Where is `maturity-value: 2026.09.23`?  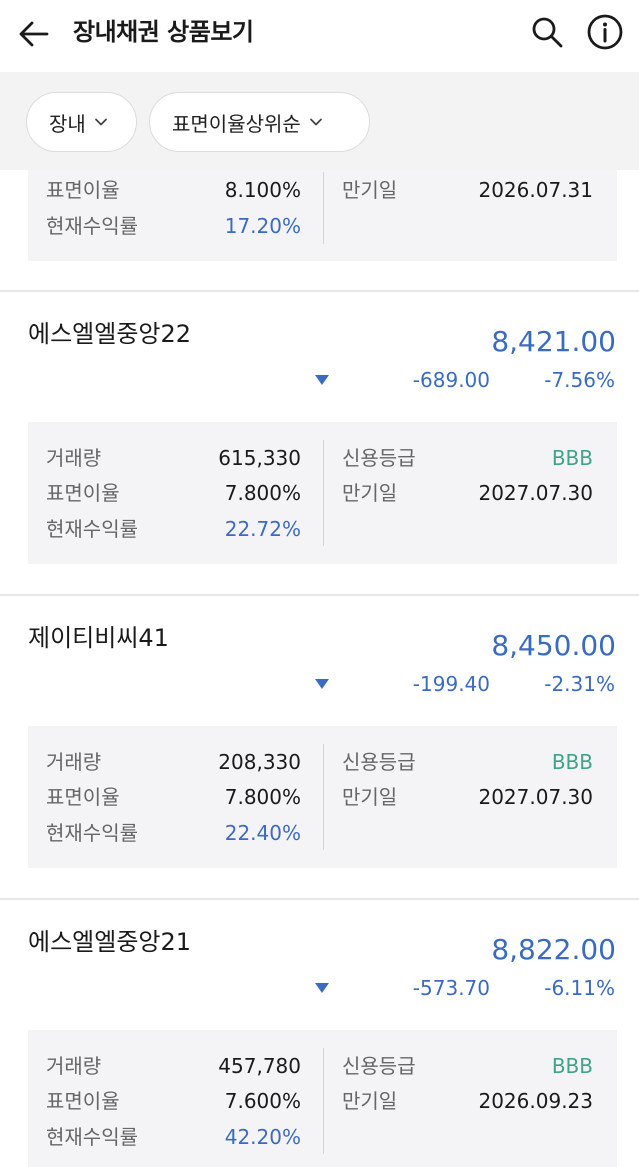
maturity-value: 2026.09.23 is located at coordinates (535, 1101).